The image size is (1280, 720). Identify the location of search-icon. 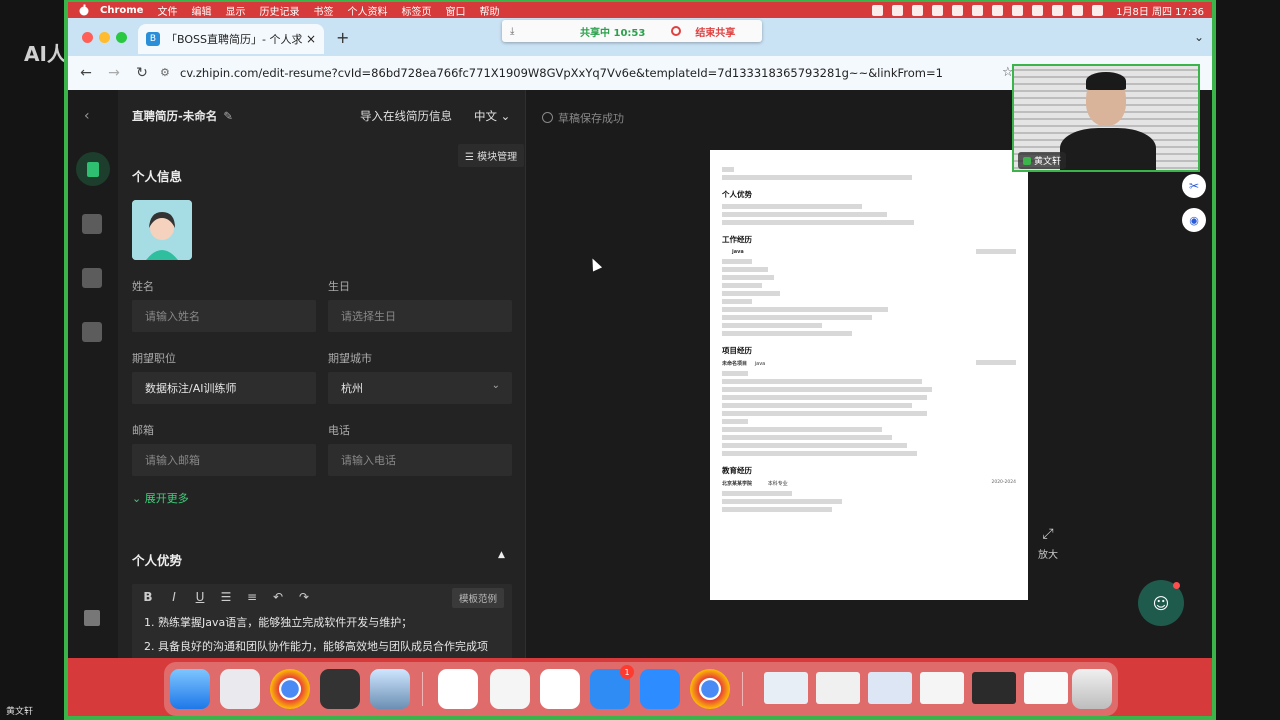
(1078, 10).